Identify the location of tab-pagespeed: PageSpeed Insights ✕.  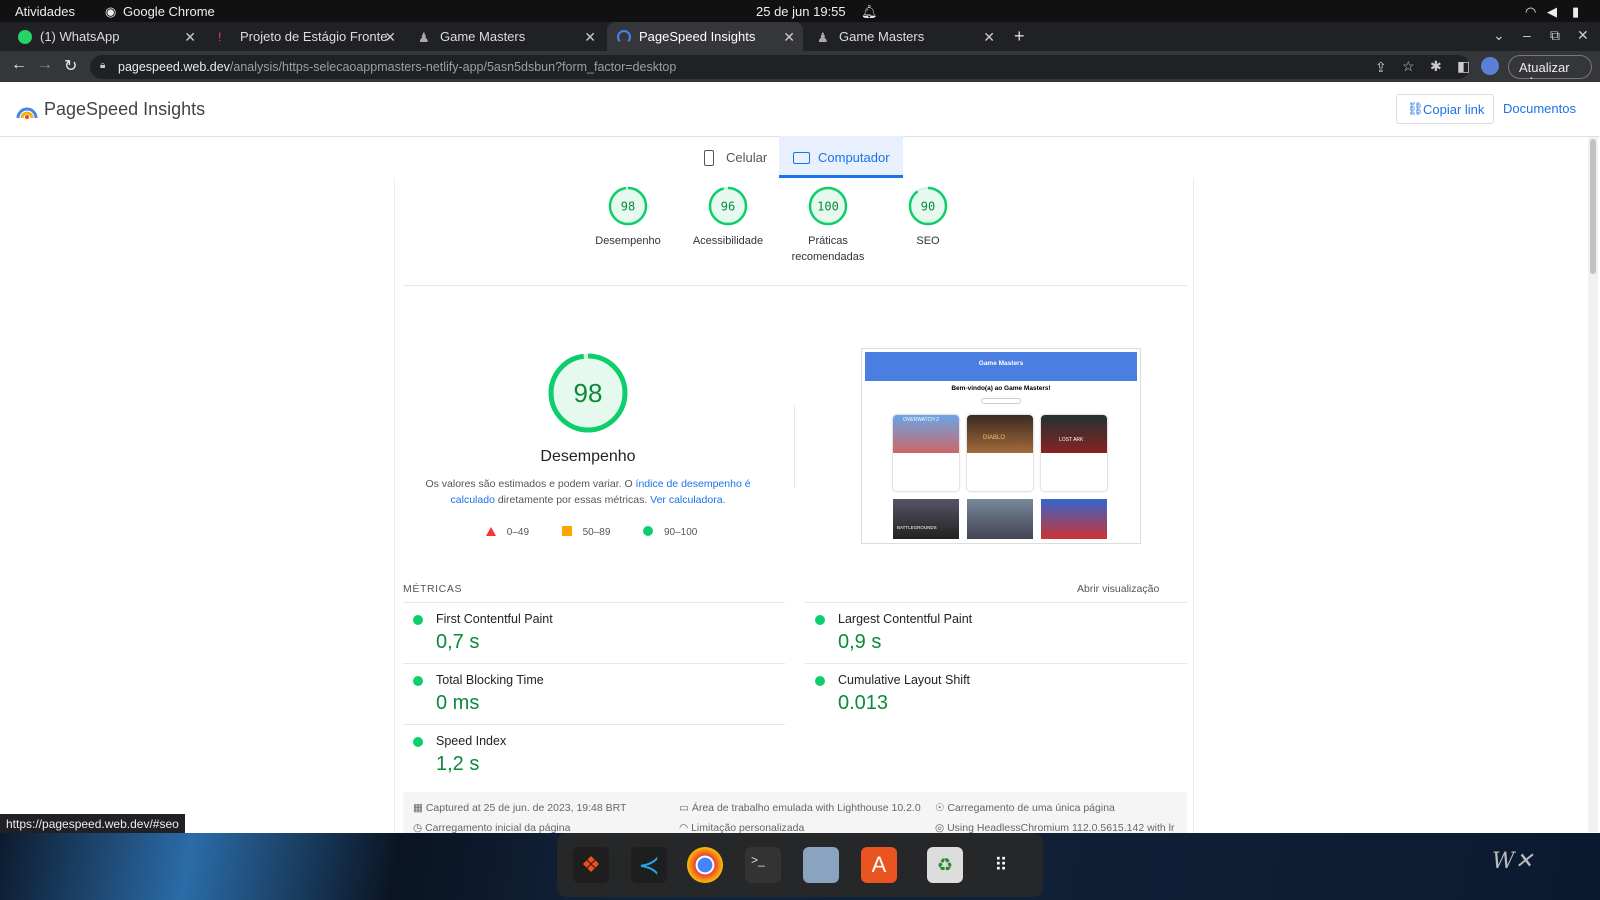
(705, 36).